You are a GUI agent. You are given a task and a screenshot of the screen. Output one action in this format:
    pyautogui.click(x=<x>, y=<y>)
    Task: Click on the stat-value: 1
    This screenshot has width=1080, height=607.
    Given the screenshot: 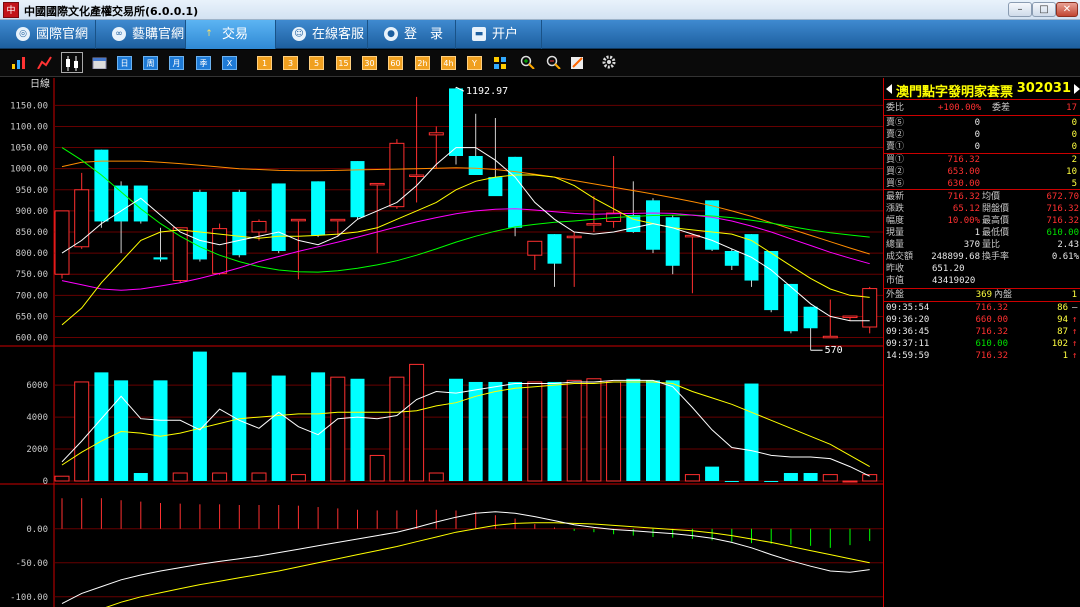 What is the action you would take?
    pyautogui.click(x=977, y=233)
    